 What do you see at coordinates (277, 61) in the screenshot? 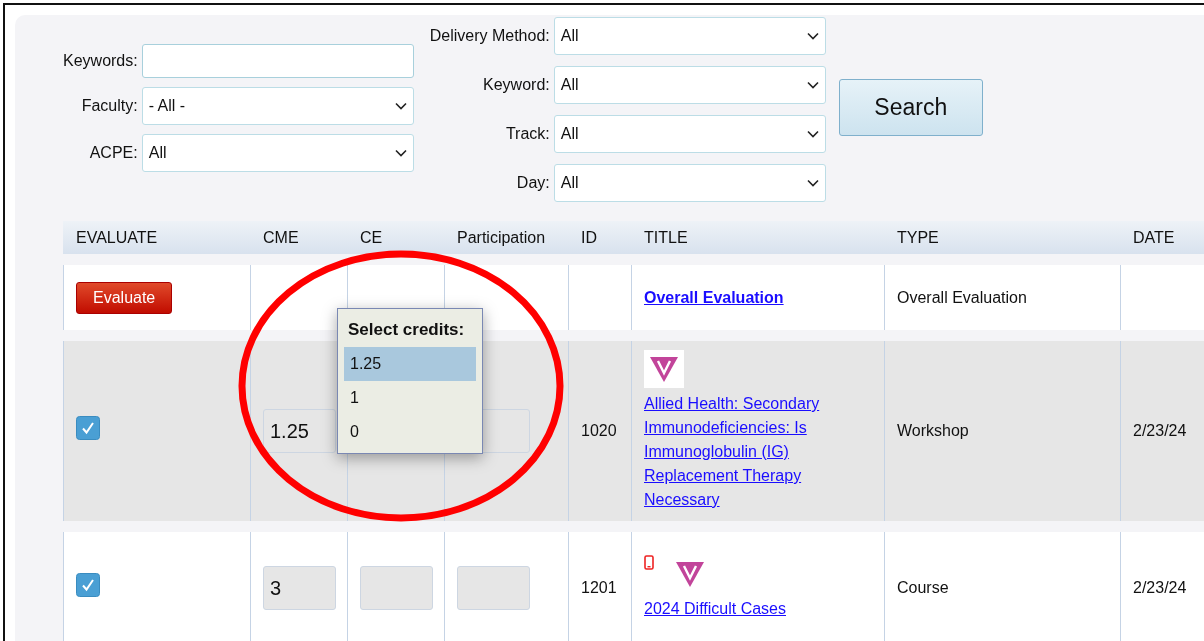
I see `keywords-field` at bounding box center [277, 61].